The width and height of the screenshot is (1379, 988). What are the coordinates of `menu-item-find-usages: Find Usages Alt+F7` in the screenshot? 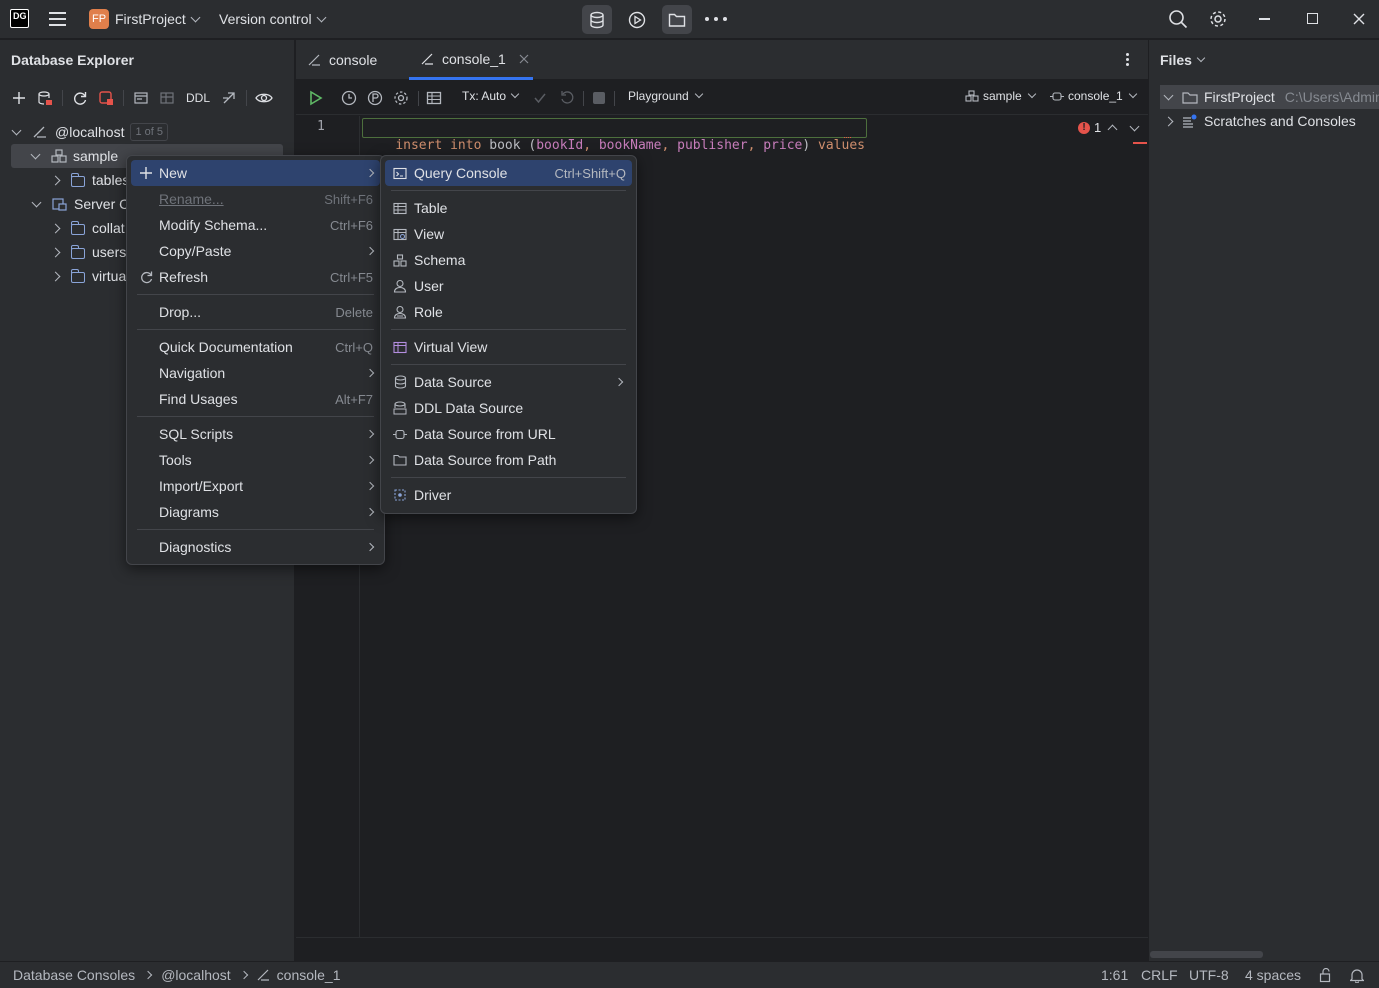 It's located at (255, 399).